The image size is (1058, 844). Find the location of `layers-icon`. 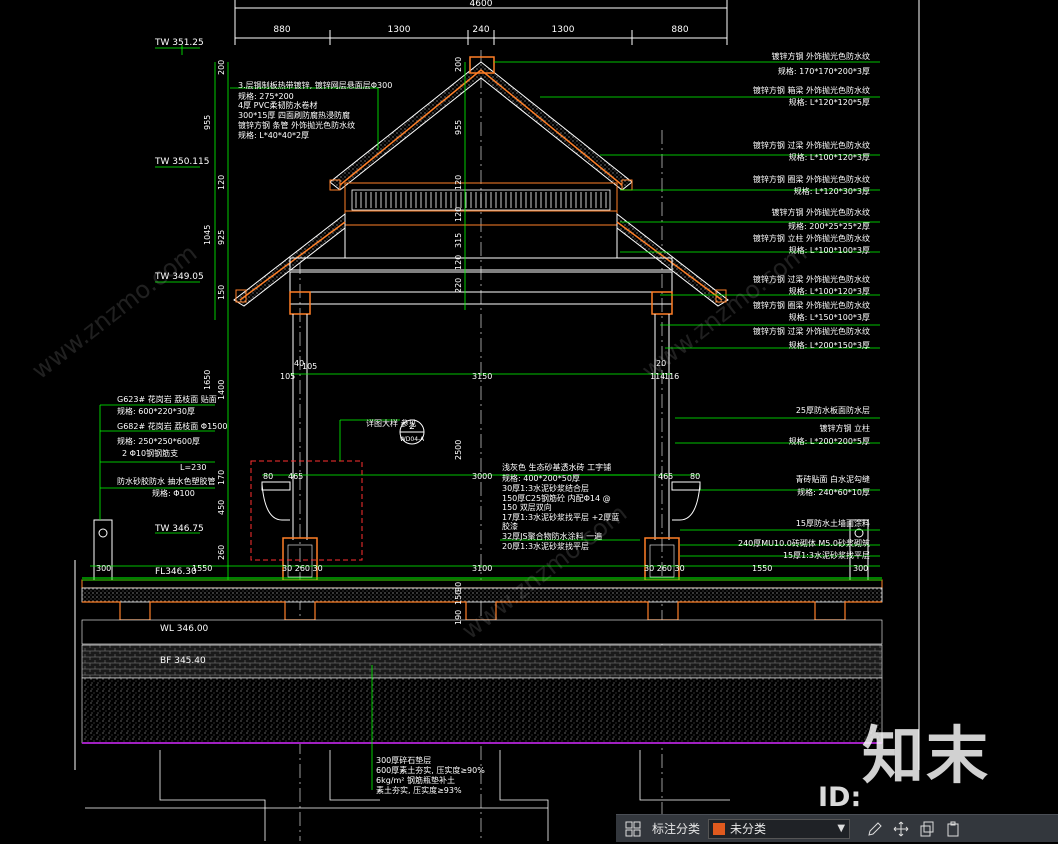

layers-icon is located at coordinates (633, 829).